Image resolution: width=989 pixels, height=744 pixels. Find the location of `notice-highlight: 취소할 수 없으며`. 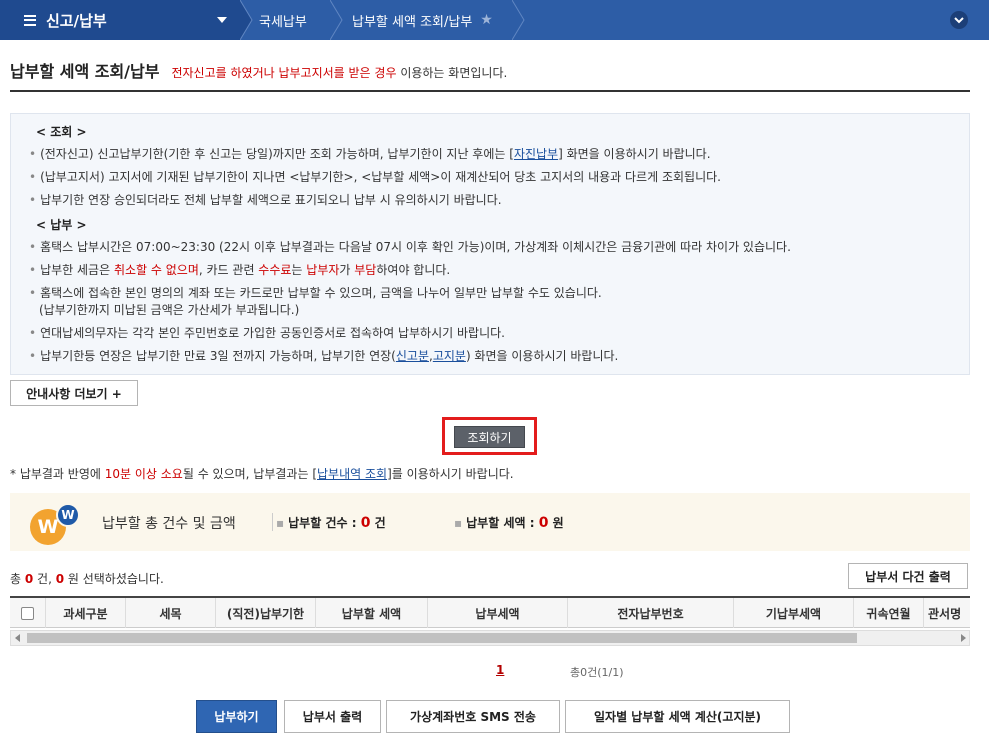

notice-highlight: 취소할 수 없으며 is located at coordinates (156, 270).